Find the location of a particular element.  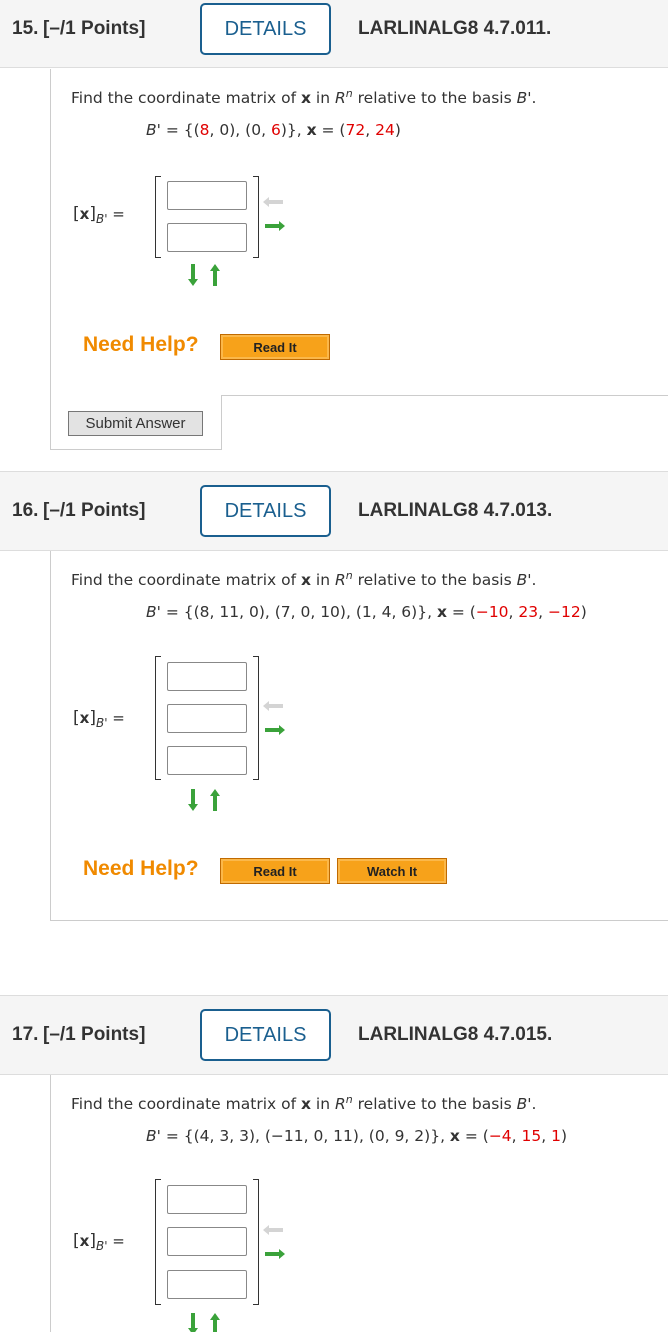

body-bottom-border is located at coordinates (136, 449).